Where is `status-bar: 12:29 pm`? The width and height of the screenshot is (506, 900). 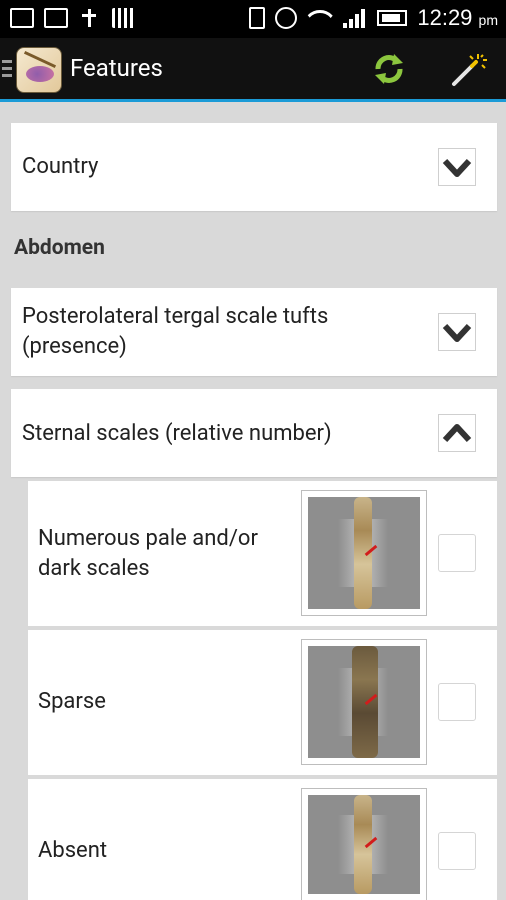 status-bar: 12:29 pm is located at coordinates (253, 19).